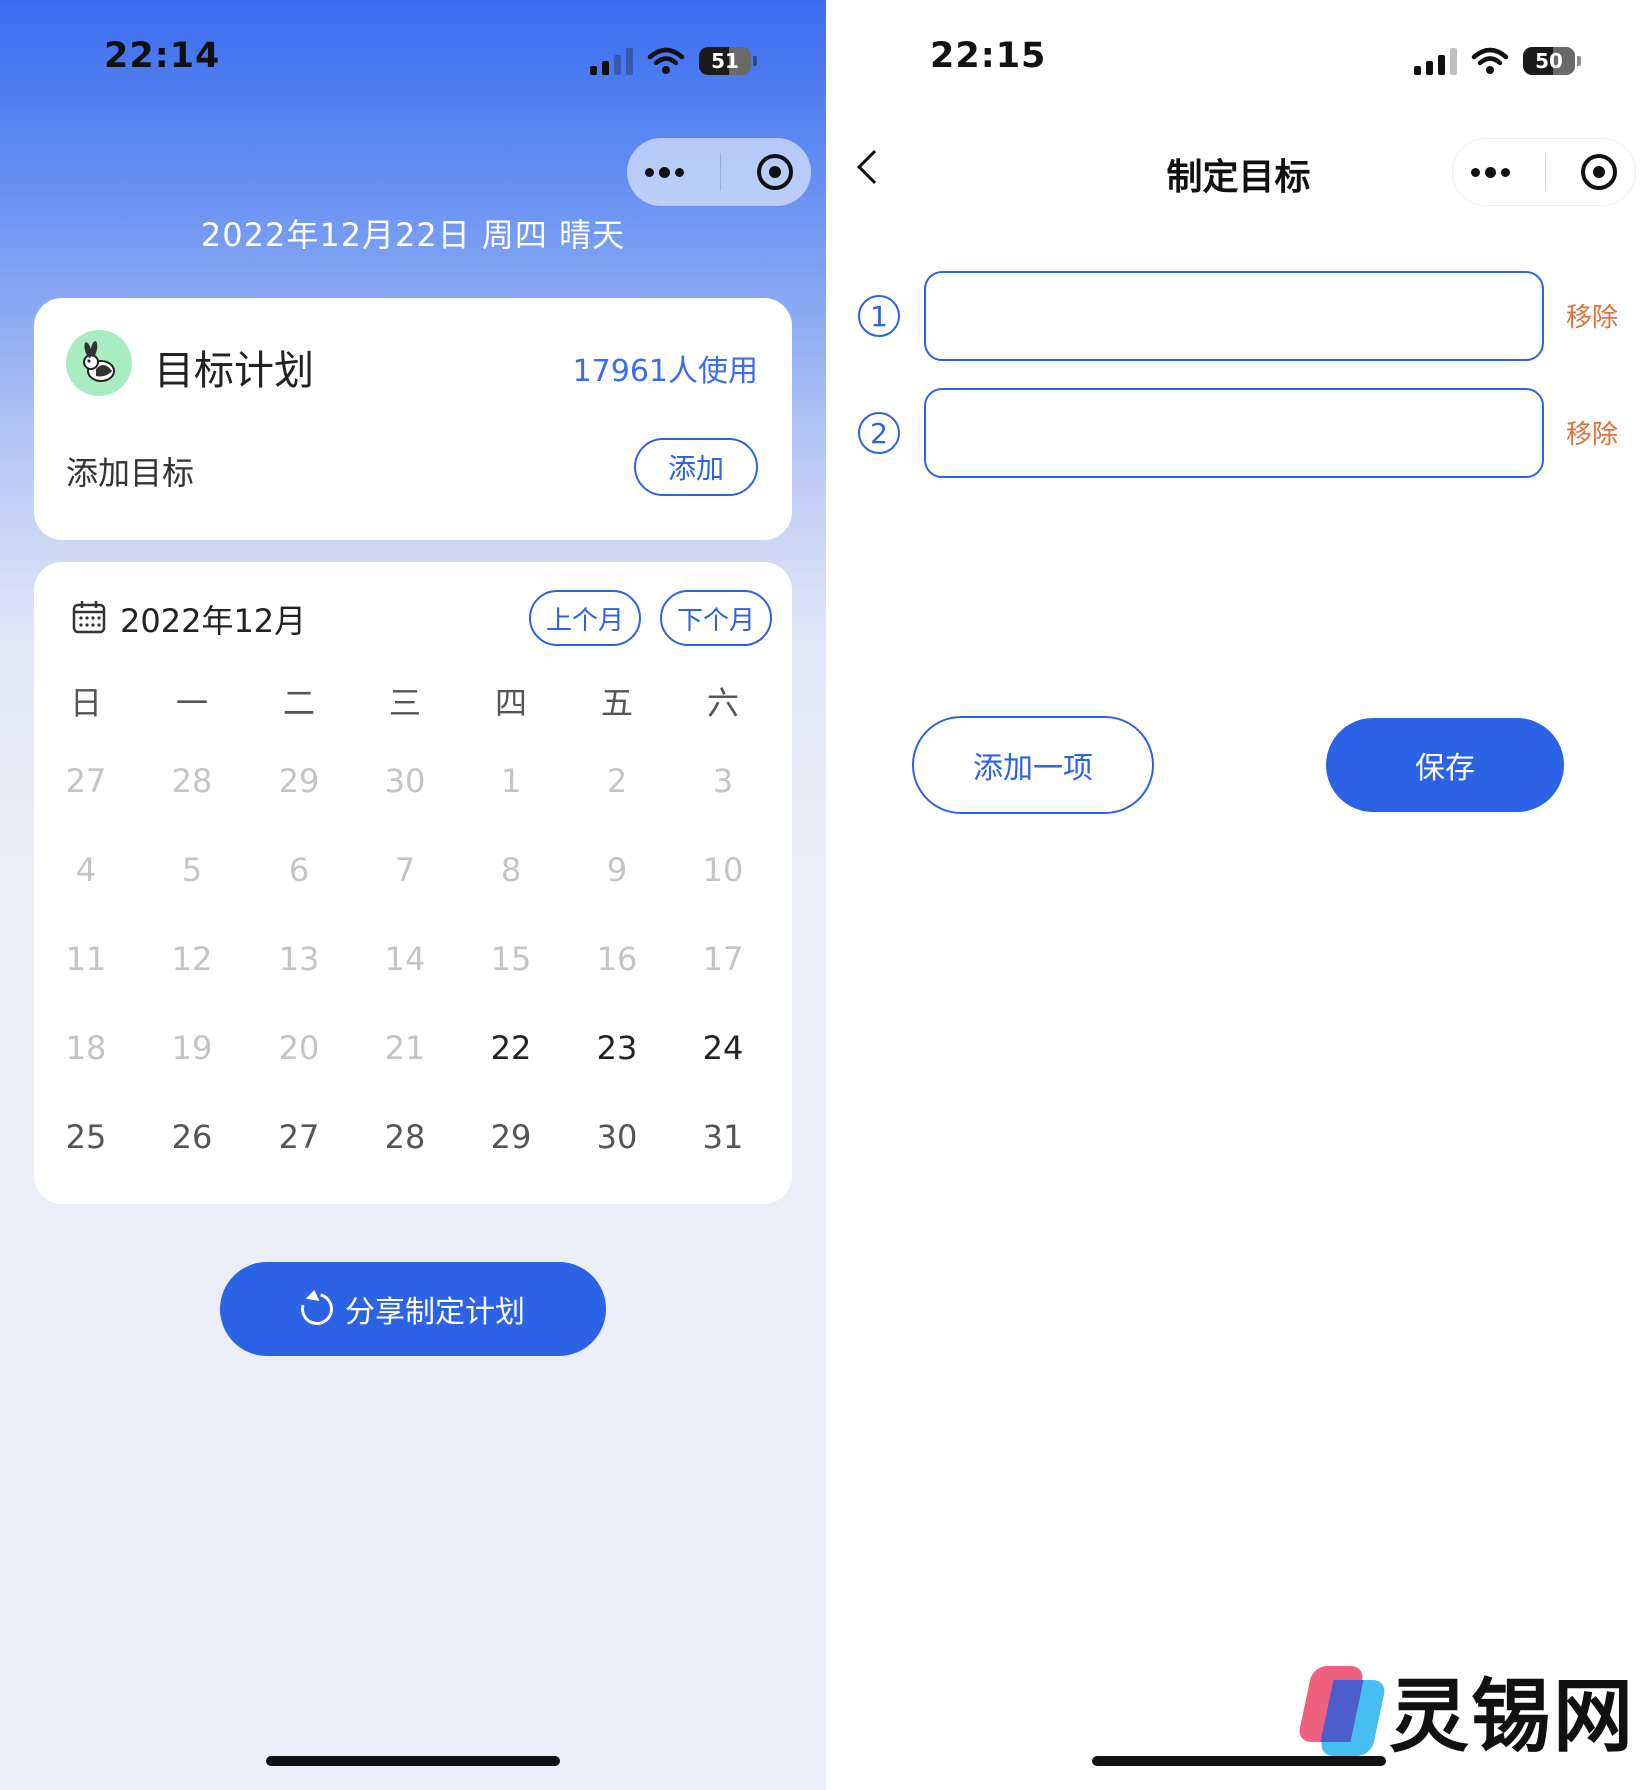 This screenshot has width=1651, height=1790. What do you see at coordinates (723, 959) in the screenshot?
I see `calendar-day: 17` at bounding box center [723, 959].